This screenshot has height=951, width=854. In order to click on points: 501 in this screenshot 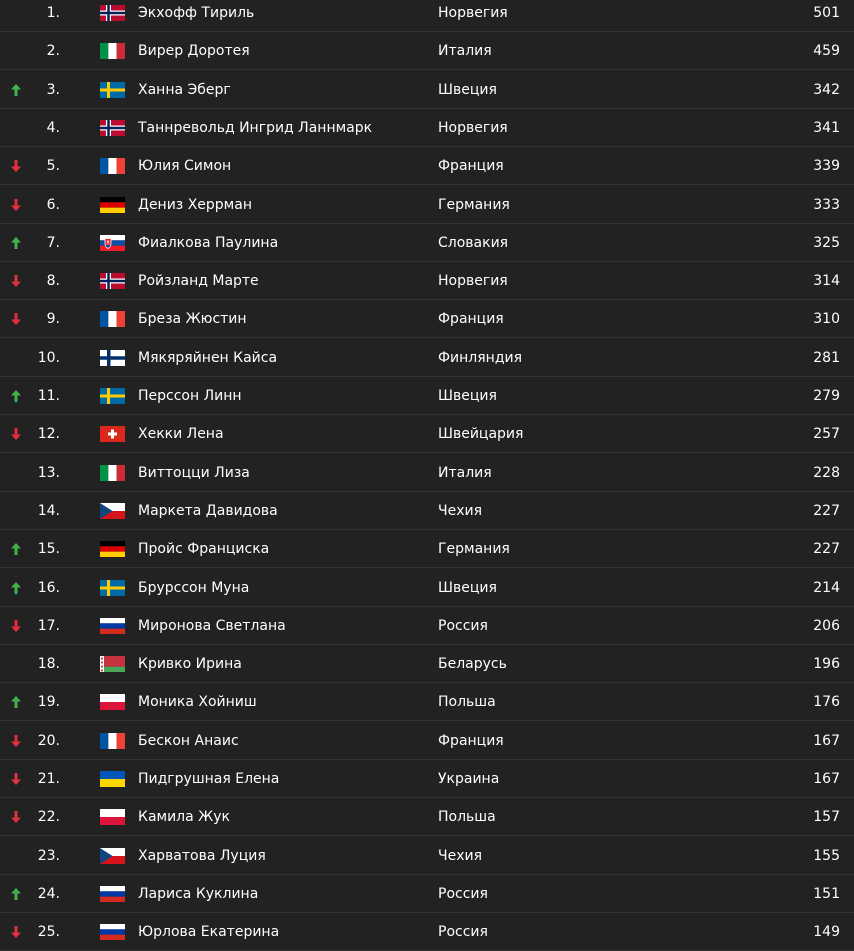, I will do `click(826, 13)`.